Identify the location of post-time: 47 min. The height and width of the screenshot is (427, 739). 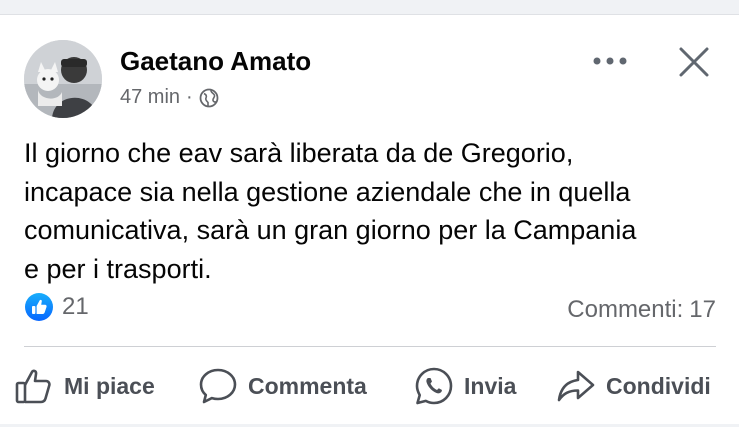
(150, 97).